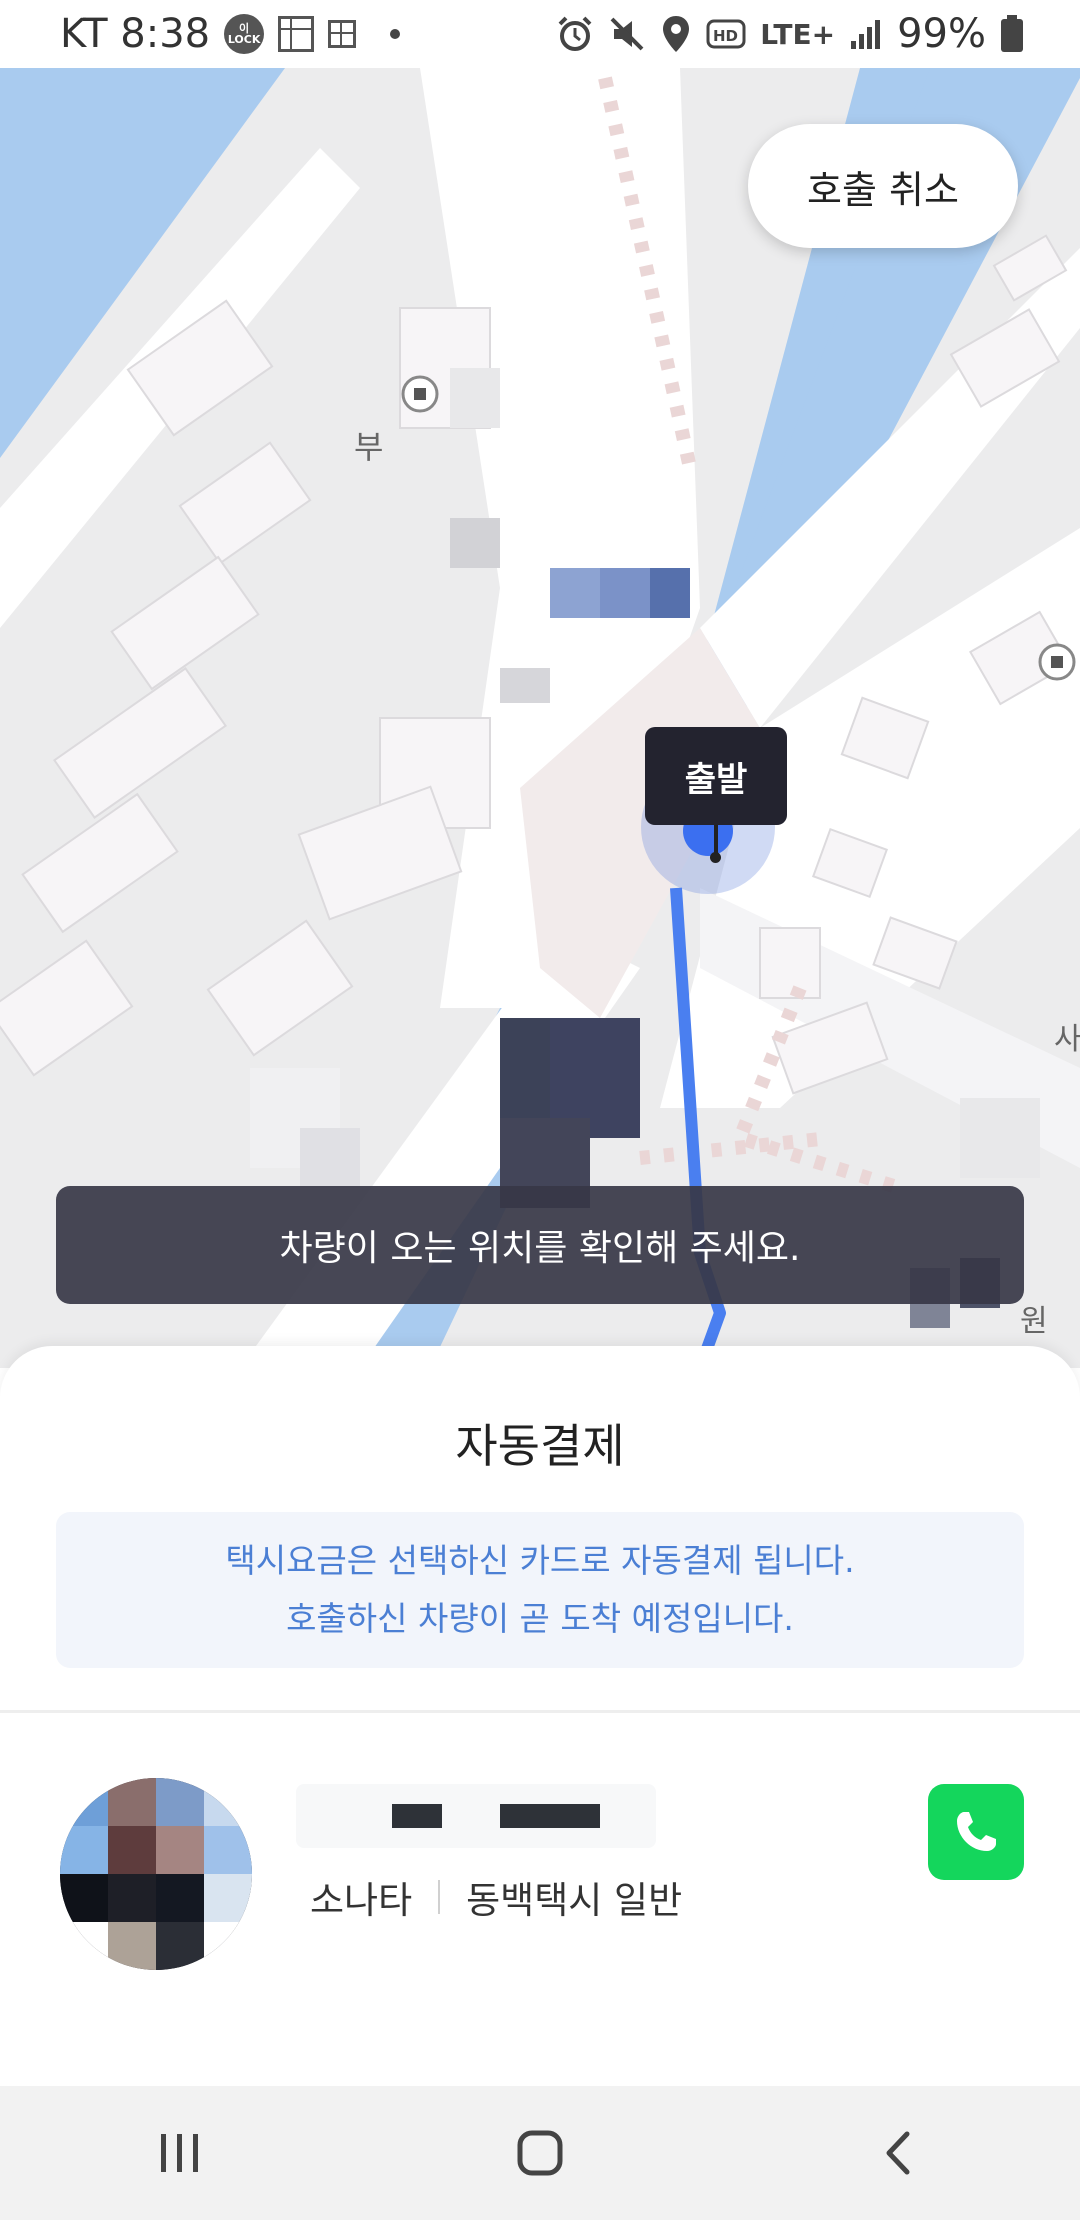 The image size is (1080, 2220). What do you see at coordinates (866, 34) in the screenshot?
I see `signal-icon` at bounding box center [866, 34].